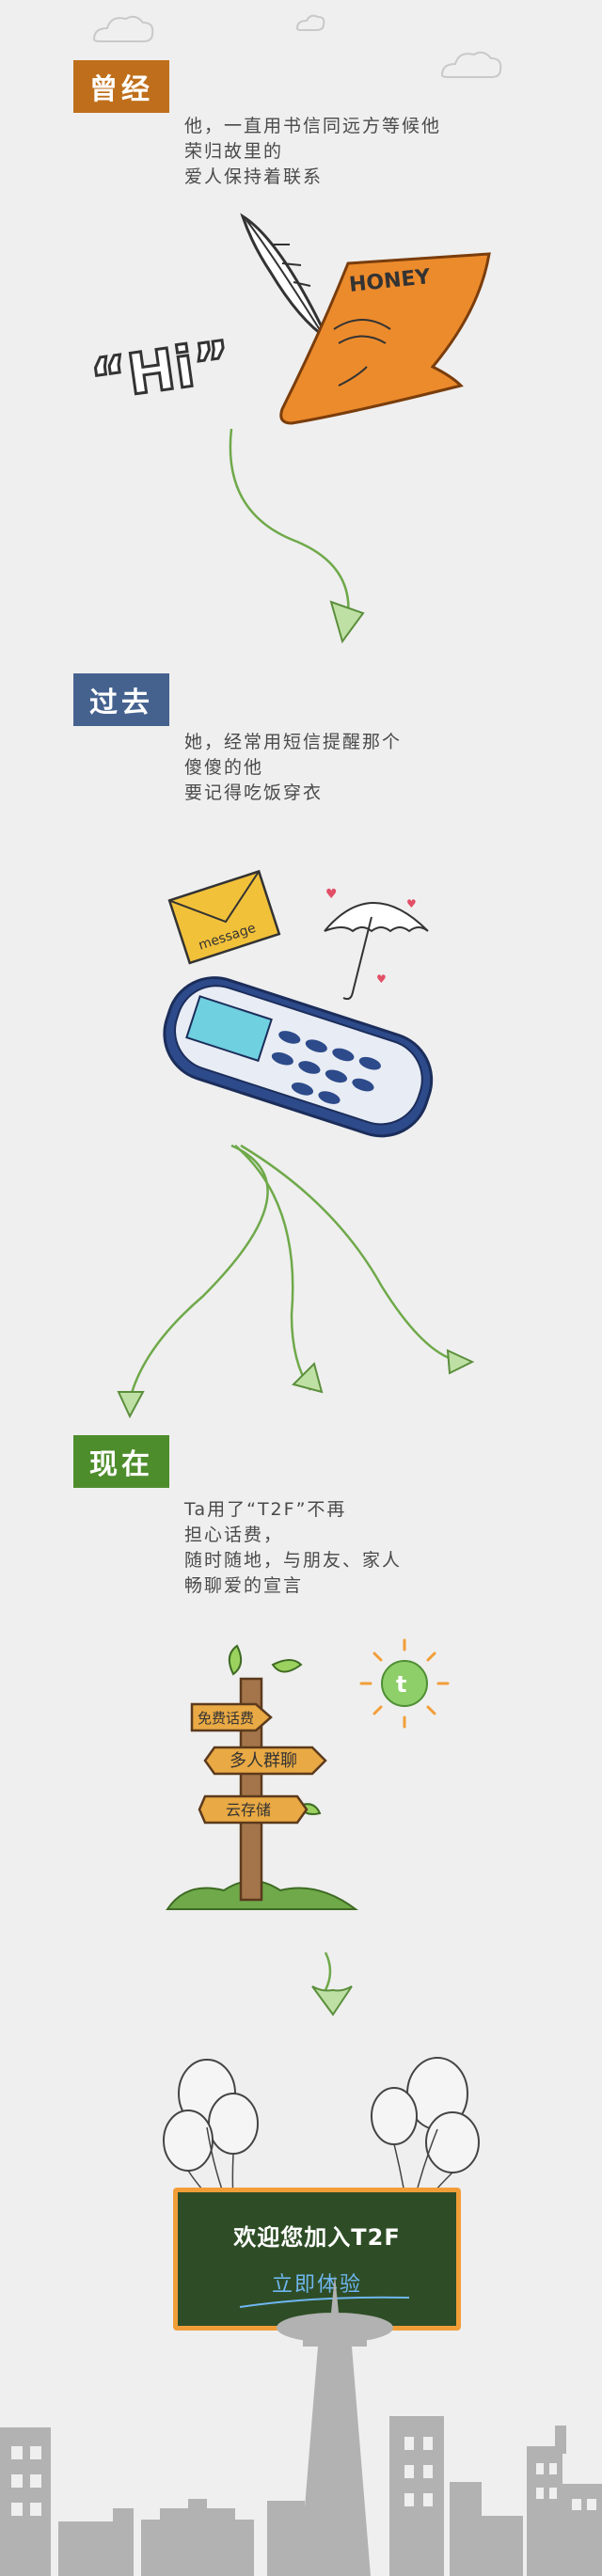 This screenshot has height=2576, width=602. Describe the element at coordinates (296, 1281) in the screenshot. I see `branch-arrows-icon` at that location.